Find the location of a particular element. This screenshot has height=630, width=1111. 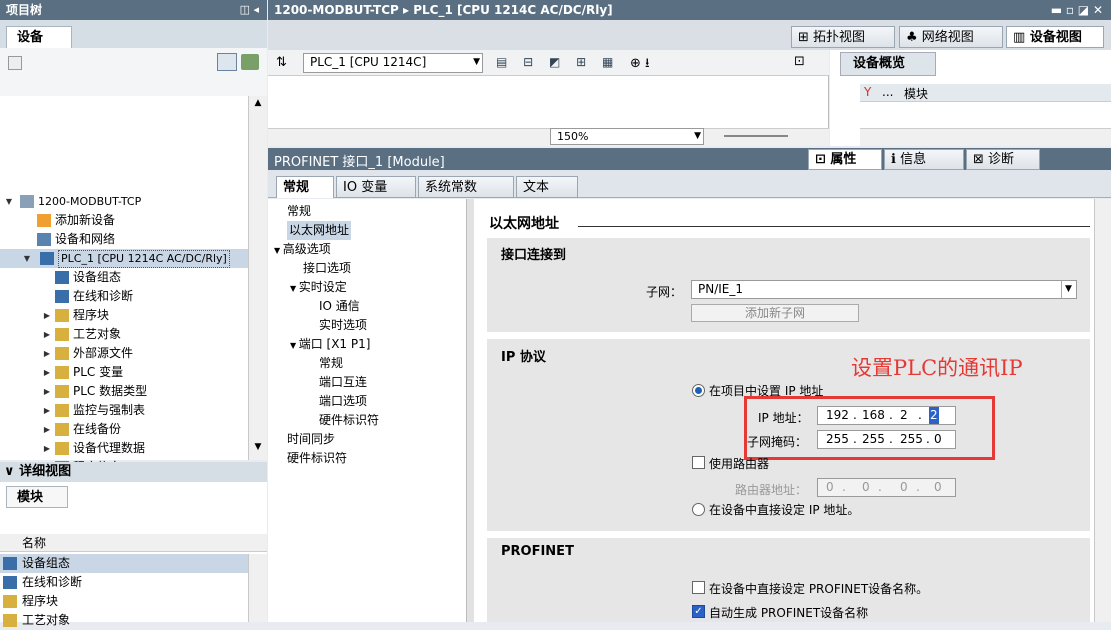

detail-list-item: 程序块 is located at coordinates (124, 601).